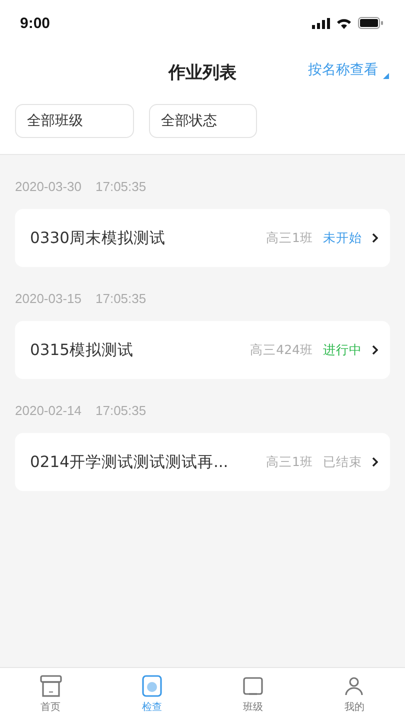 This screenshot has height=720, width=405. Describe the element at coordinates (342, 350) in the screenshot. I see `status-label: 进行中` at that location.